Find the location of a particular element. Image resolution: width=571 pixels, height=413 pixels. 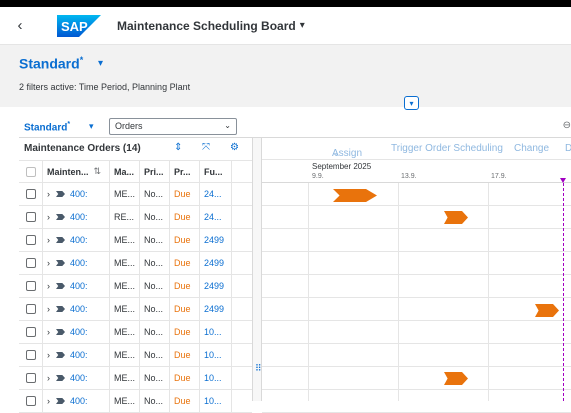

order-type-icon is located at coordinates (60, 240).